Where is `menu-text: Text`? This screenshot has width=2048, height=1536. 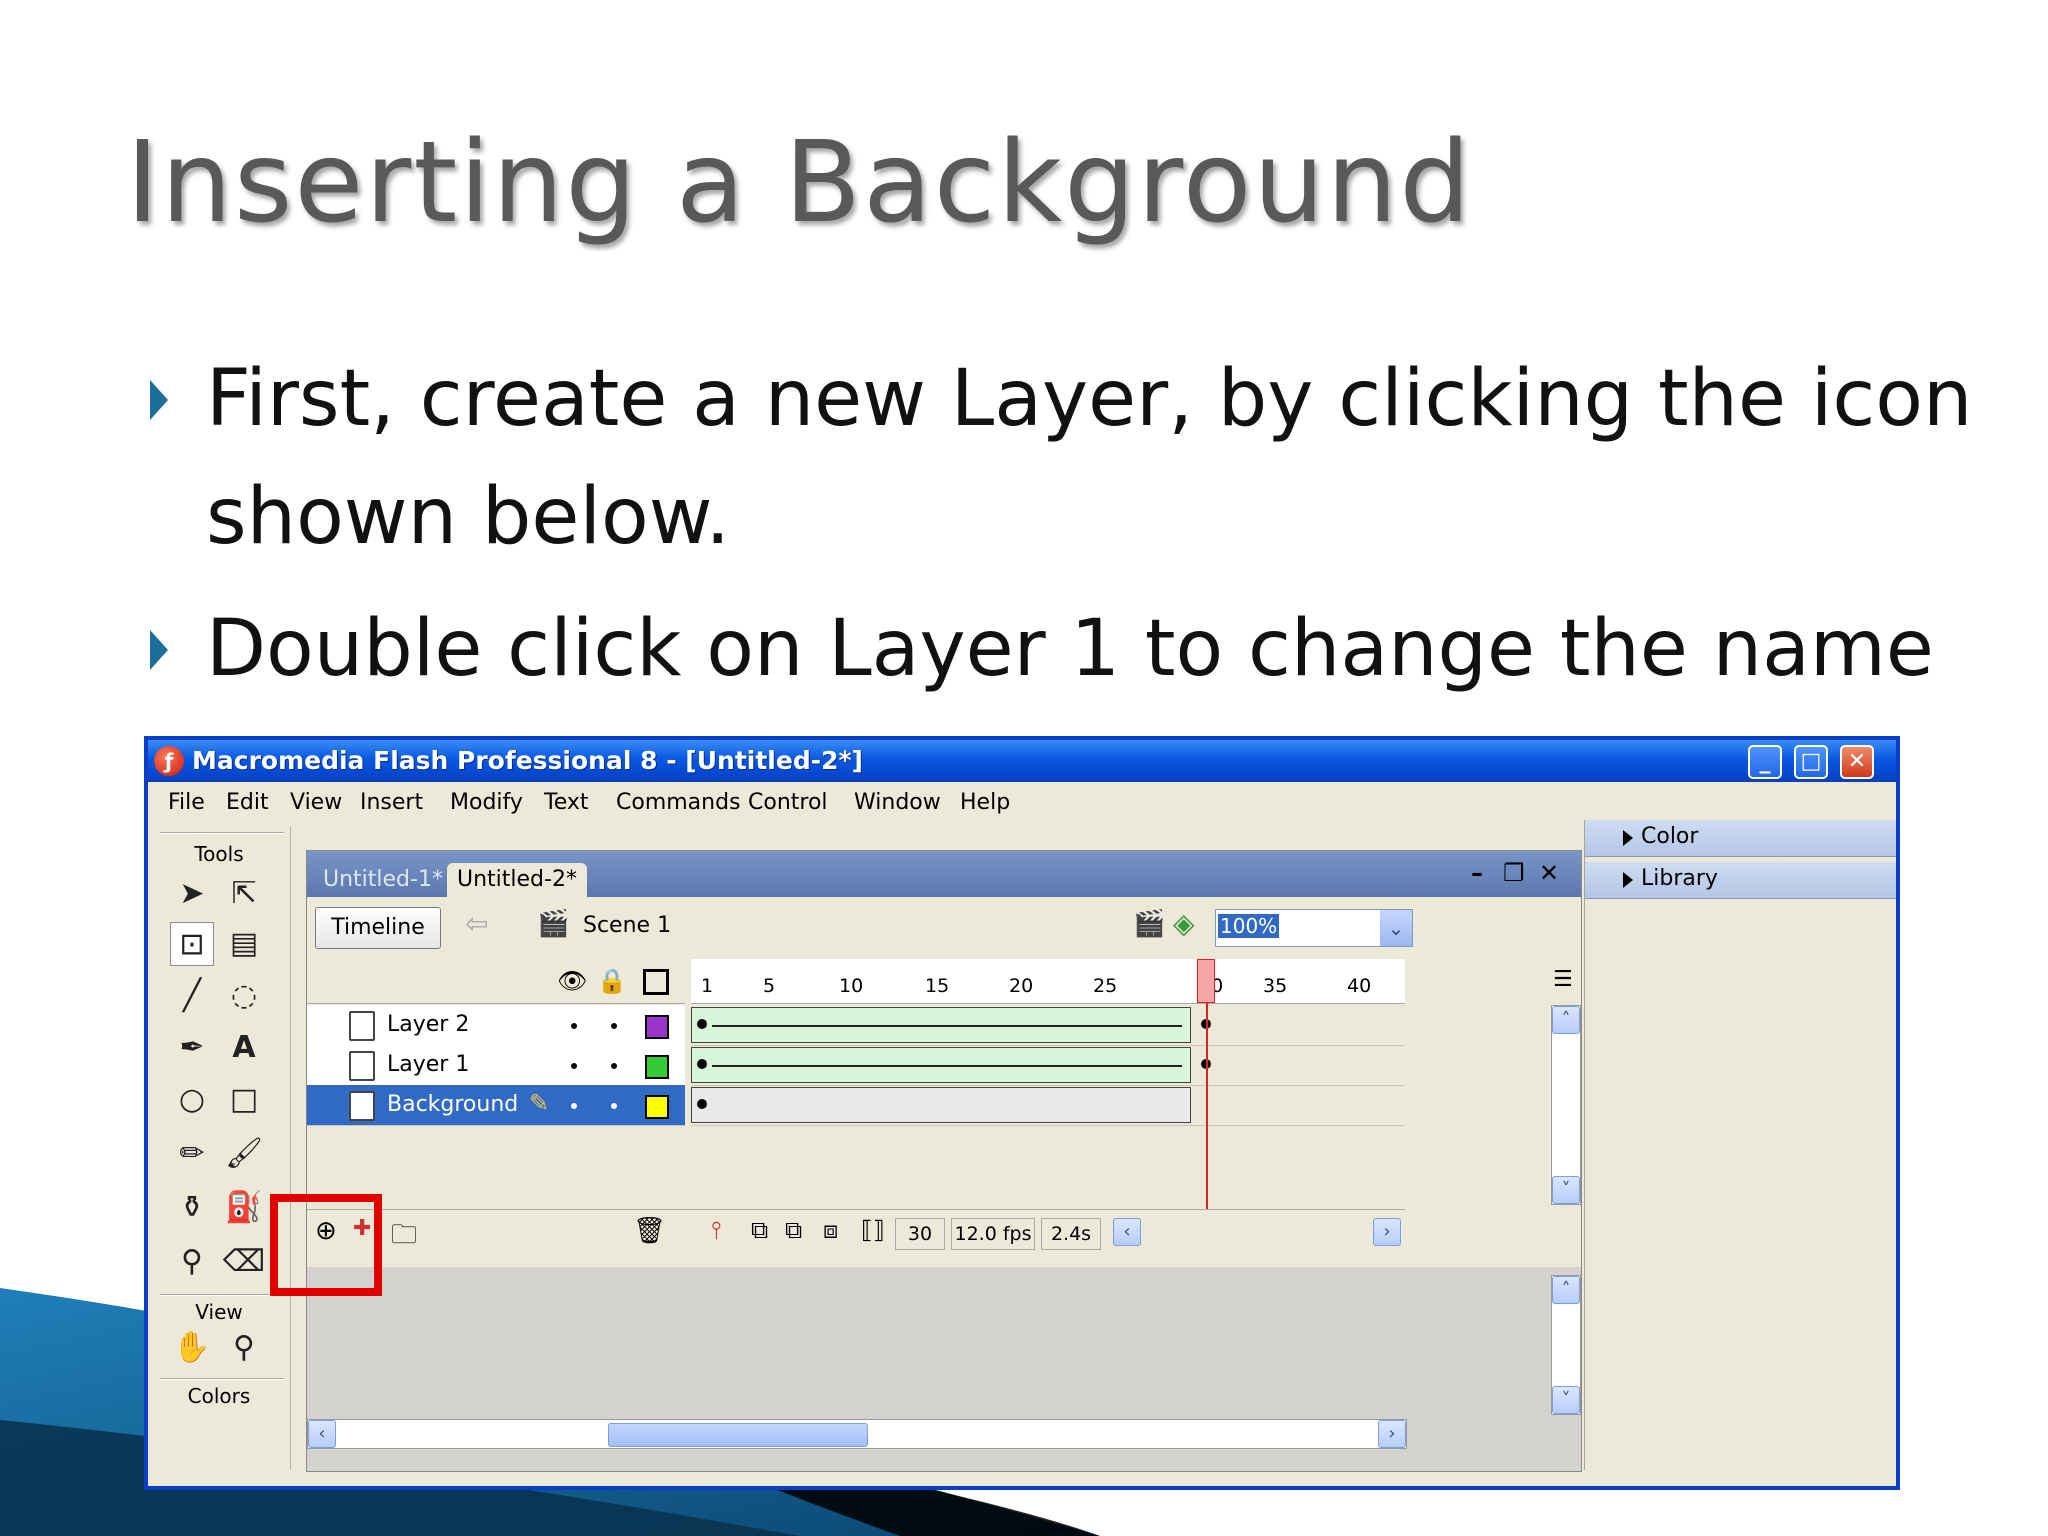
menu-text: Text is located at coordinates (566, 802).